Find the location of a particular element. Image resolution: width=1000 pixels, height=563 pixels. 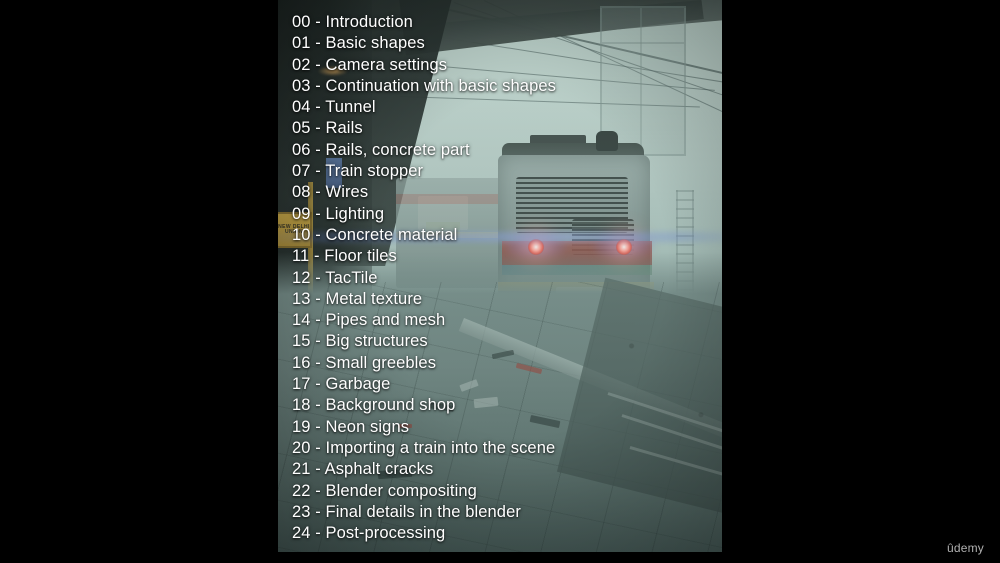

chapter-item: 24 - Post-processing is located at coordinates (369, 533).